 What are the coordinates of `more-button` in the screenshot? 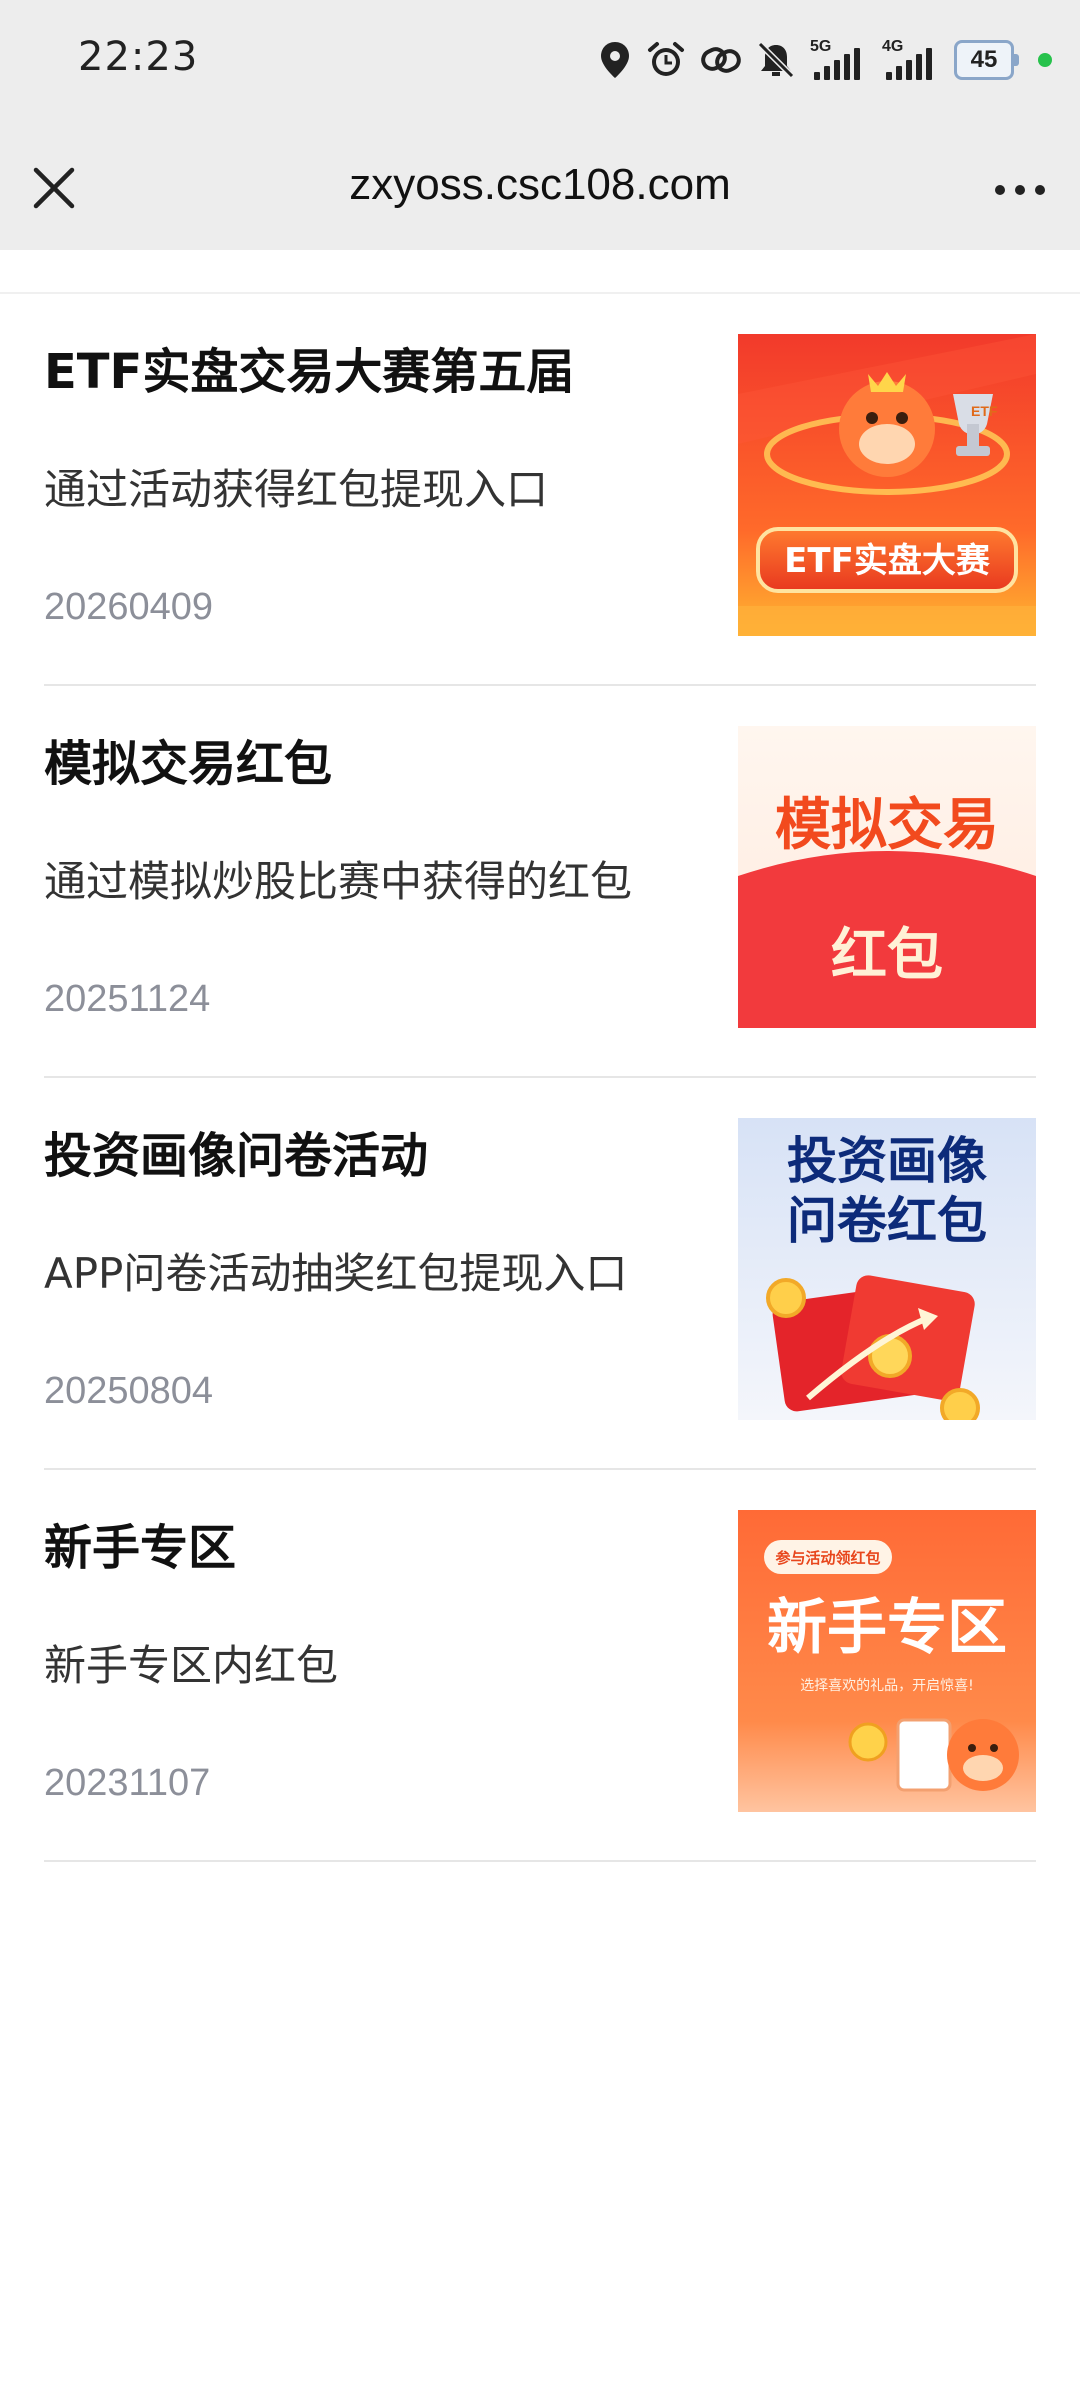 It's located at (1020, 190).